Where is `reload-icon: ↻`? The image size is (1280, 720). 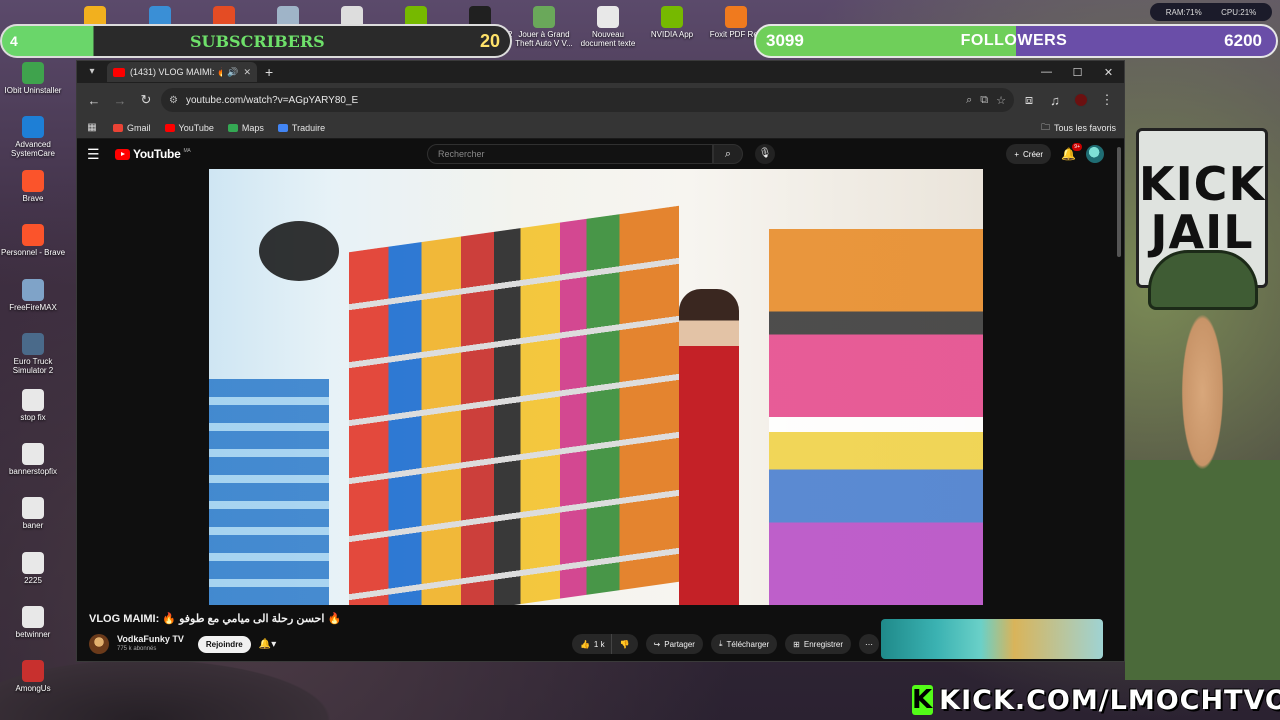 reload-icon: ↻ is located at coordinates (146, 100).